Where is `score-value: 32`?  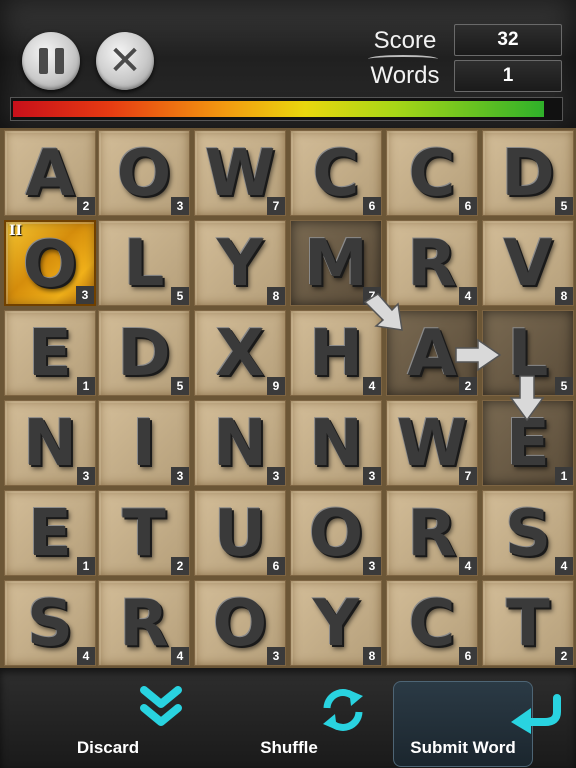 score-value: 32 is located at coordinates (508, 40).